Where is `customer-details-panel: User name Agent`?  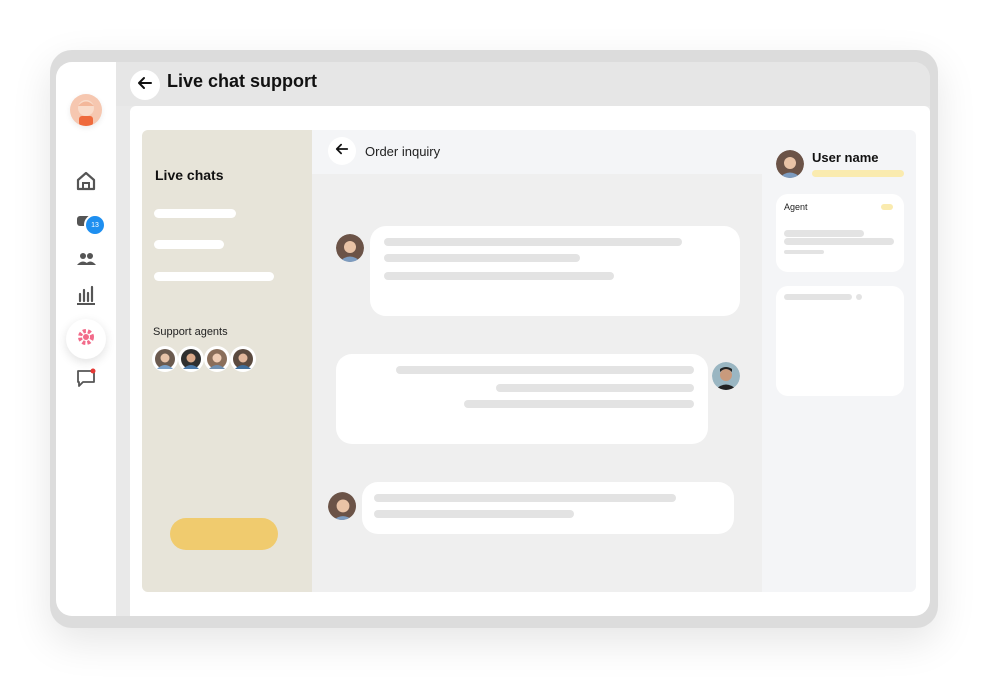 customer-details-panel: User name Agent is located at coordinates (839, 361).